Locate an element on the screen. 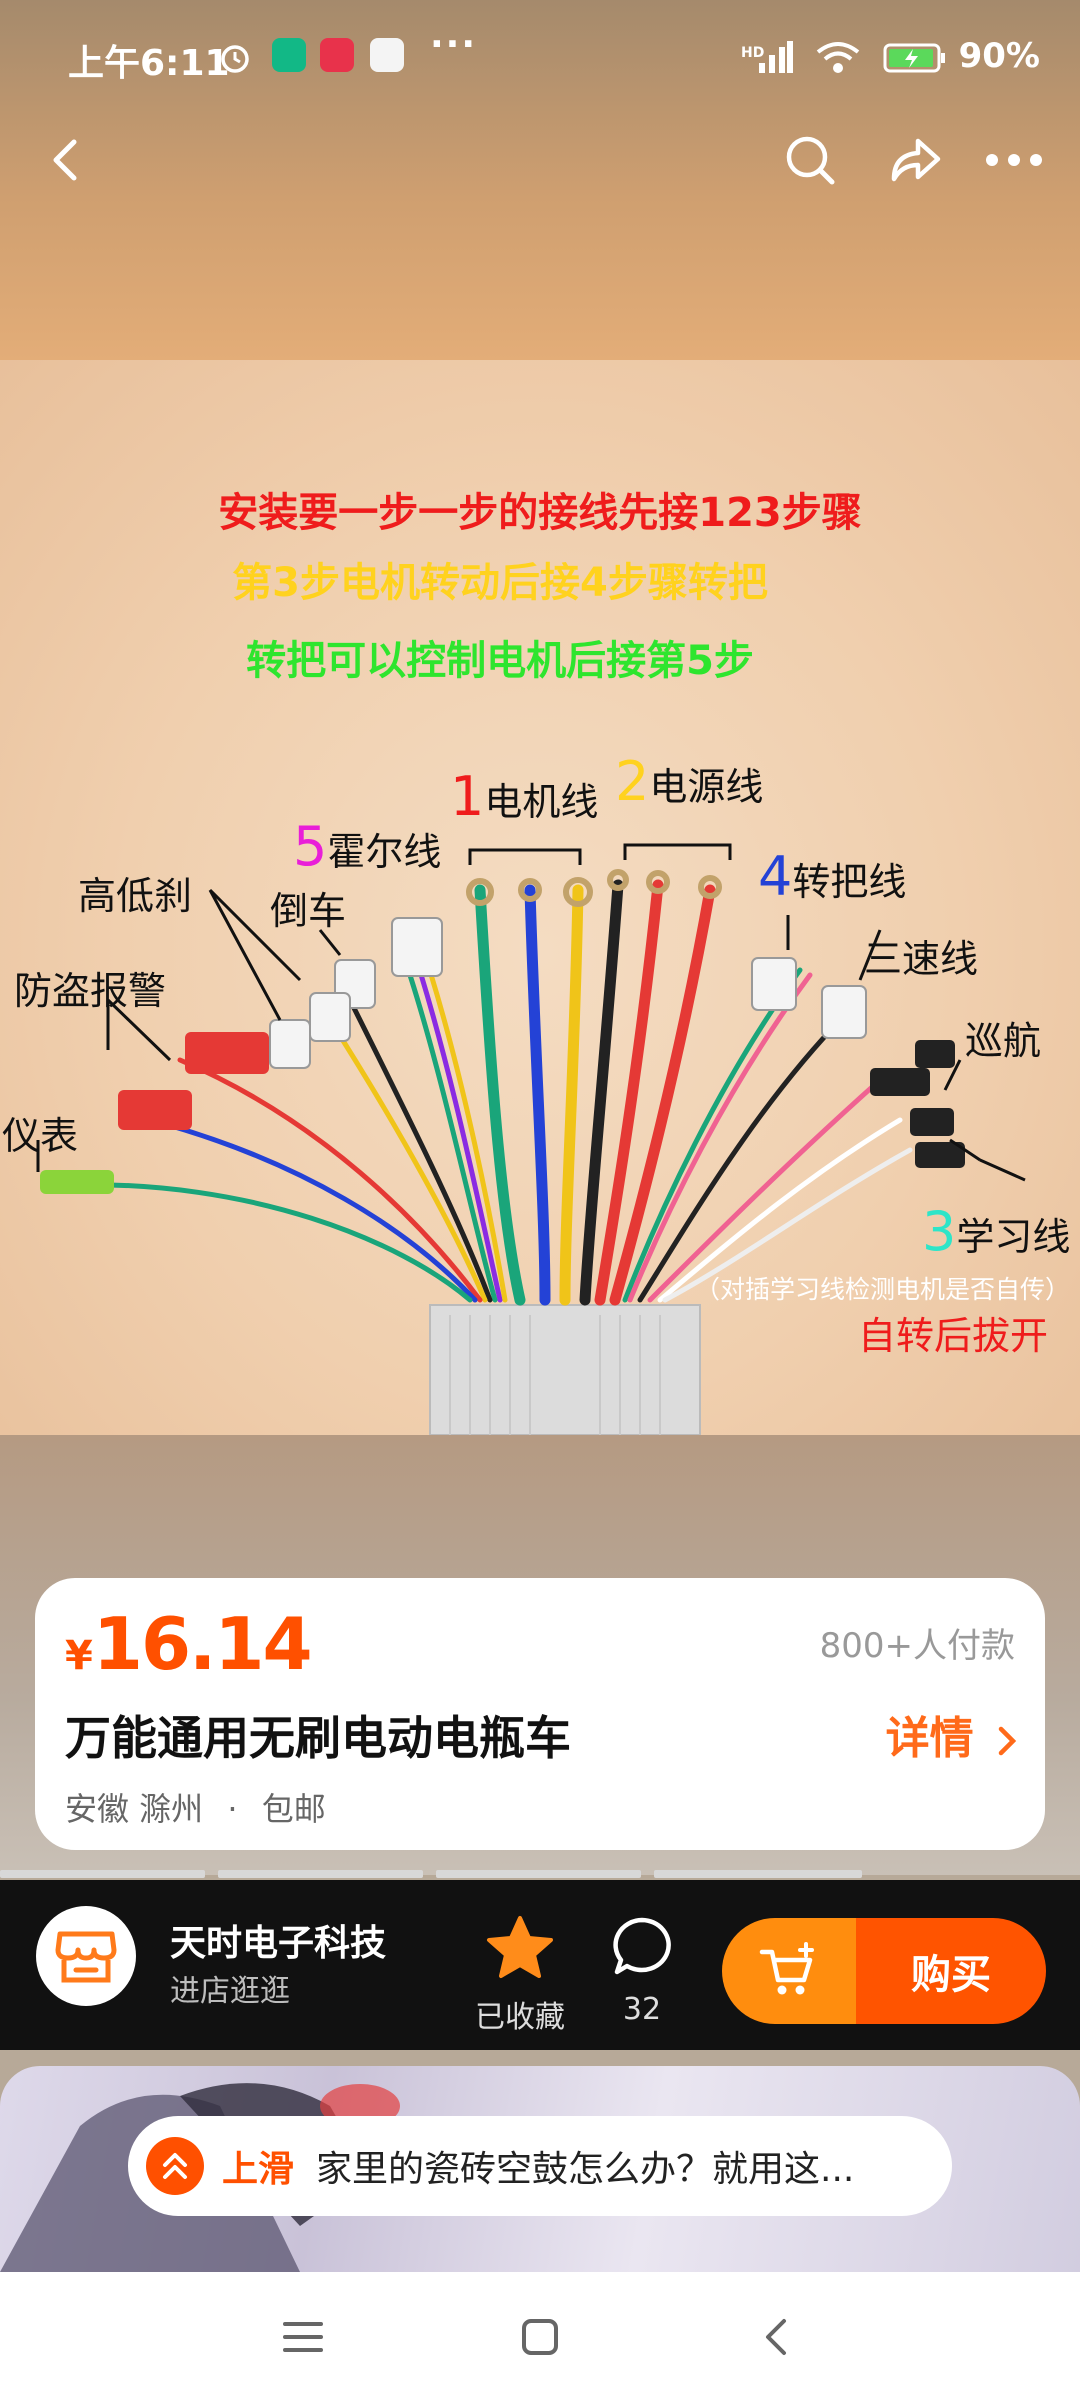 Image resolution: width=1080 pixels, height=2400 pixels. star-icon is located at coordinates (520, 1947).